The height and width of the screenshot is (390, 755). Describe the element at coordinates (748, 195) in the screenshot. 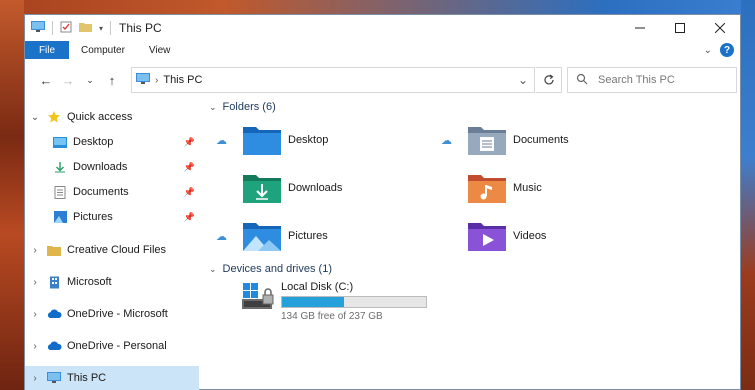

I see `desktop-wallpaper-right` at that location.